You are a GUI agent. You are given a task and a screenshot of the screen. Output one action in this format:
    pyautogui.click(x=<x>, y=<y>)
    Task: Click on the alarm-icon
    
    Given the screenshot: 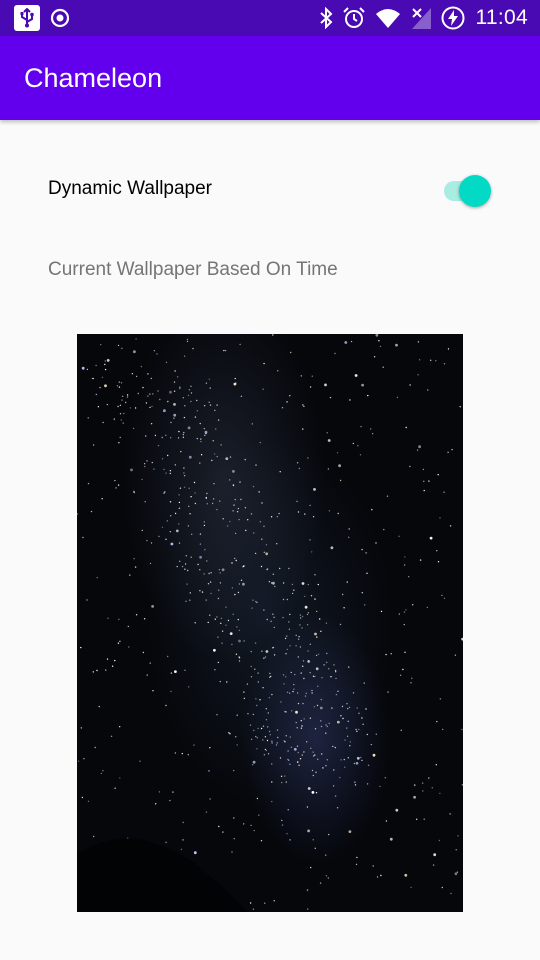 What is the action you would take?
    pyautogui.click(x=354, y=18)
    